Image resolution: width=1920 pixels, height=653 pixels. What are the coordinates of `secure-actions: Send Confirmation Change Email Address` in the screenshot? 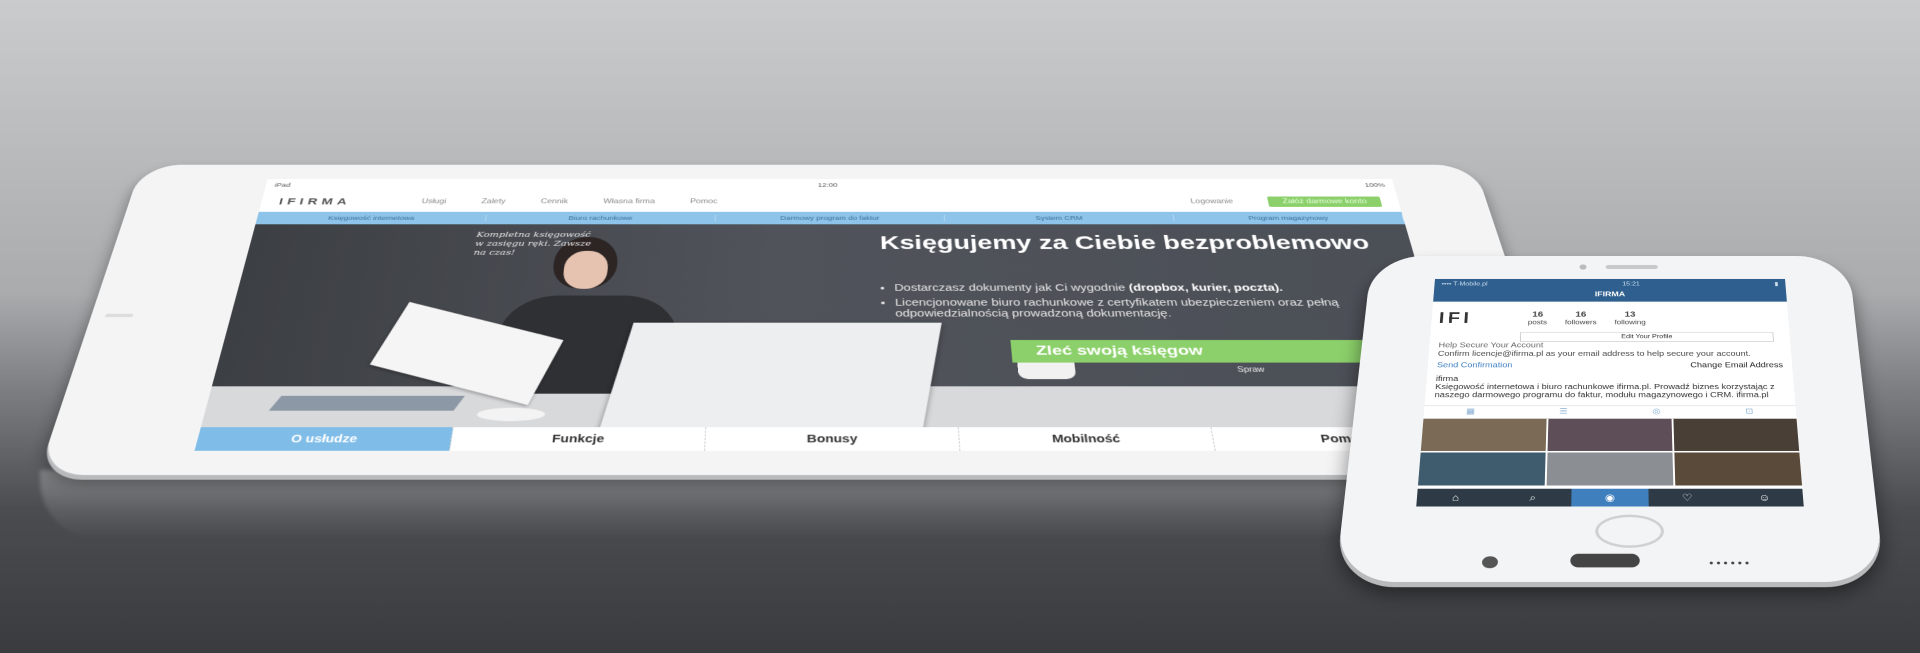 It's located at (1610, 366).